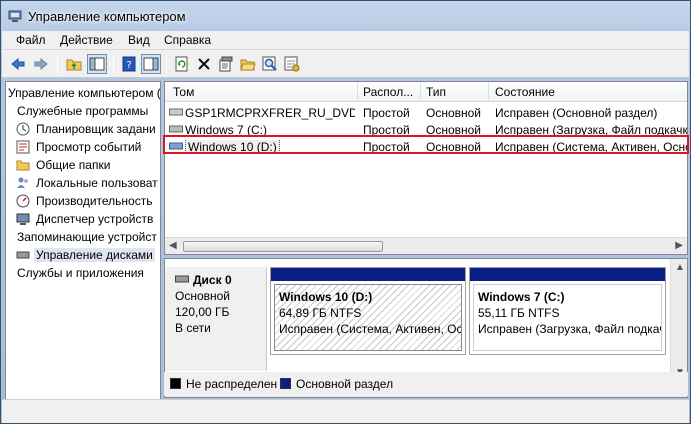 This screenshot has width=691, height=424. Describe the element at coordinates (386, 113) in the screenshot. I see `volume-layout: Простой` at that location.